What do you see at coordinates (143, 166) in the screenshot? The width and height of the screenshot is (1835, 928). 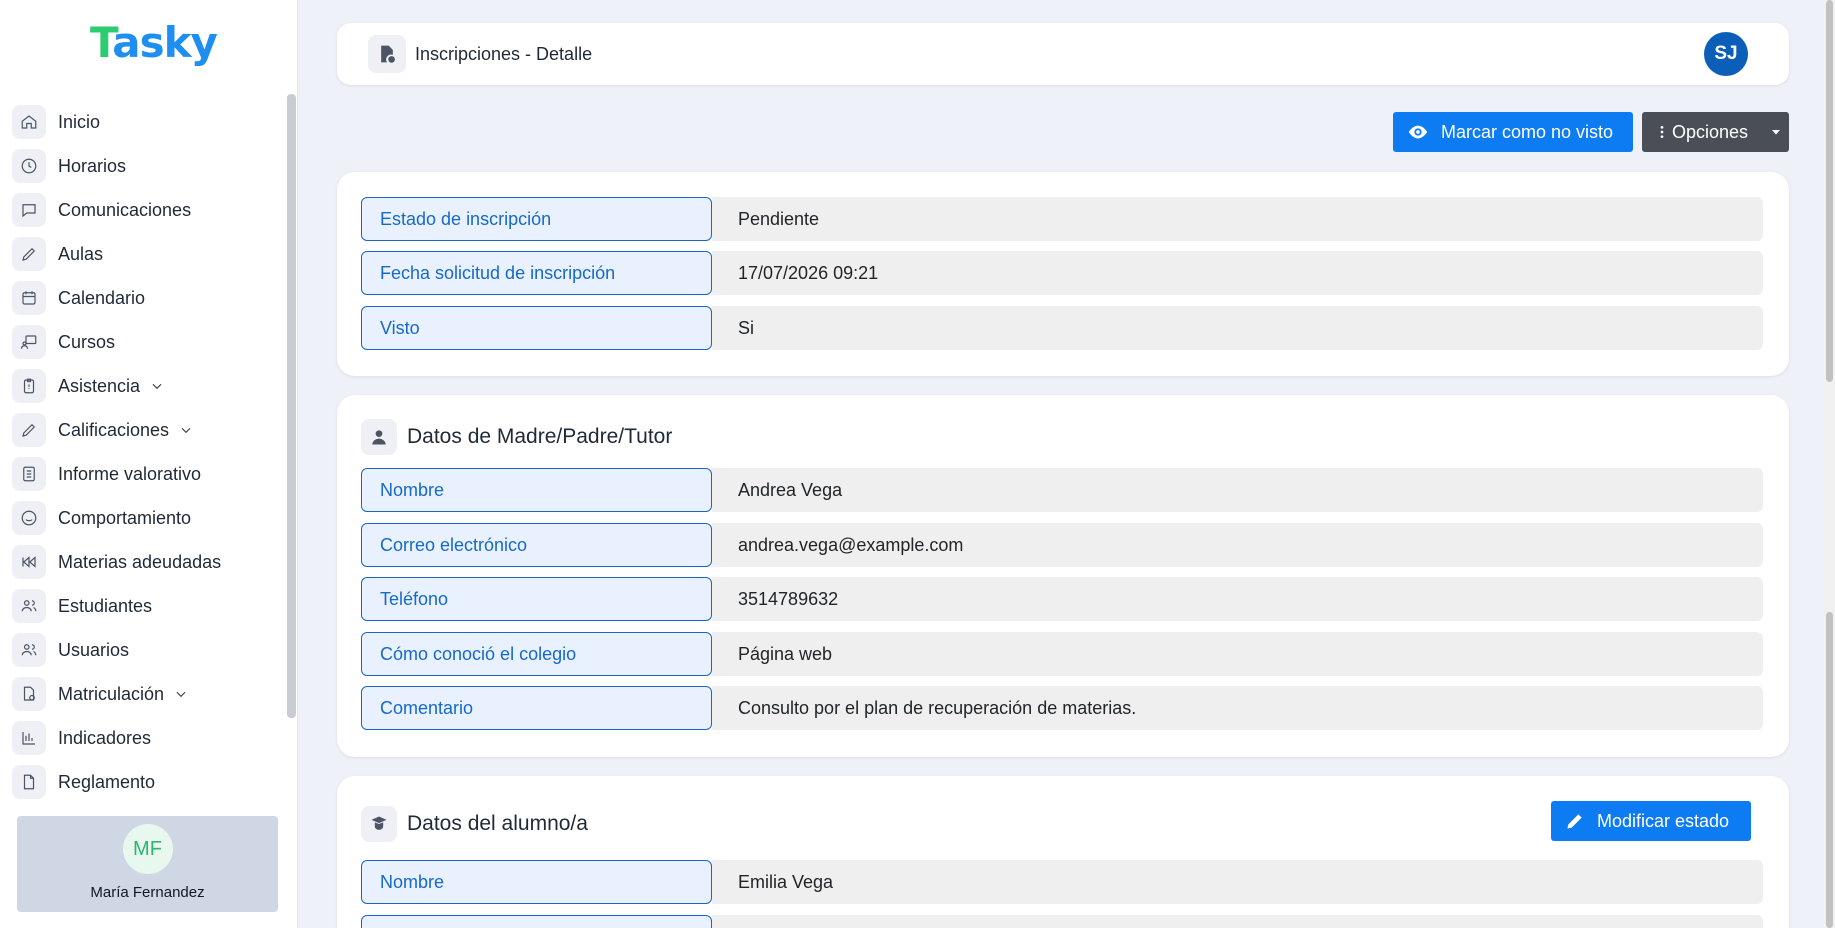 I see `sidebar-item-horarios: Horarios` at bounding box center [143, 166].